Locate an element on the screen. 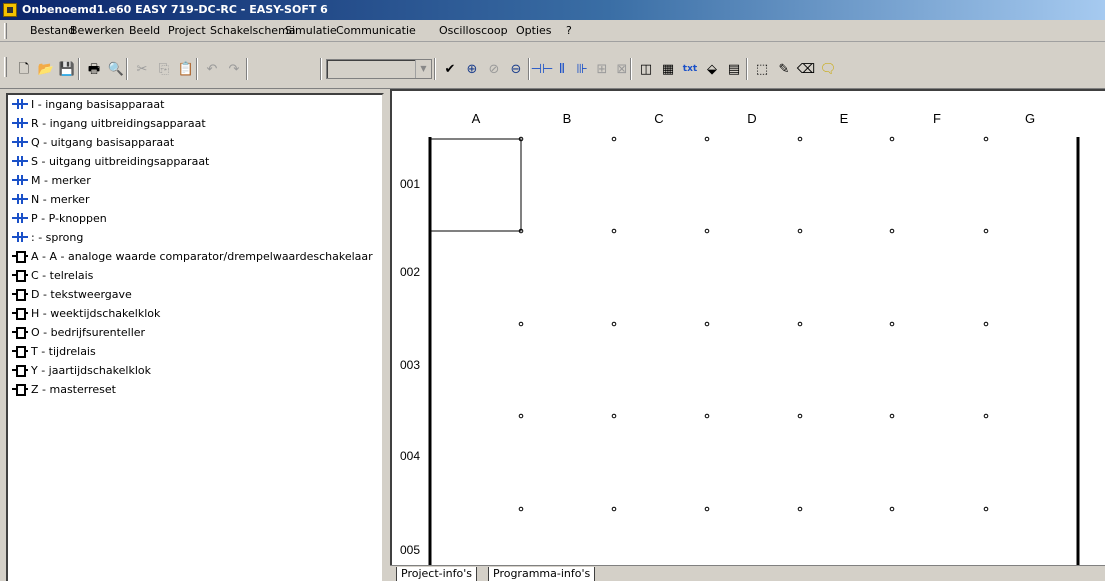  tree-item: D - tekstweergave is located at coordinates (195, 294).